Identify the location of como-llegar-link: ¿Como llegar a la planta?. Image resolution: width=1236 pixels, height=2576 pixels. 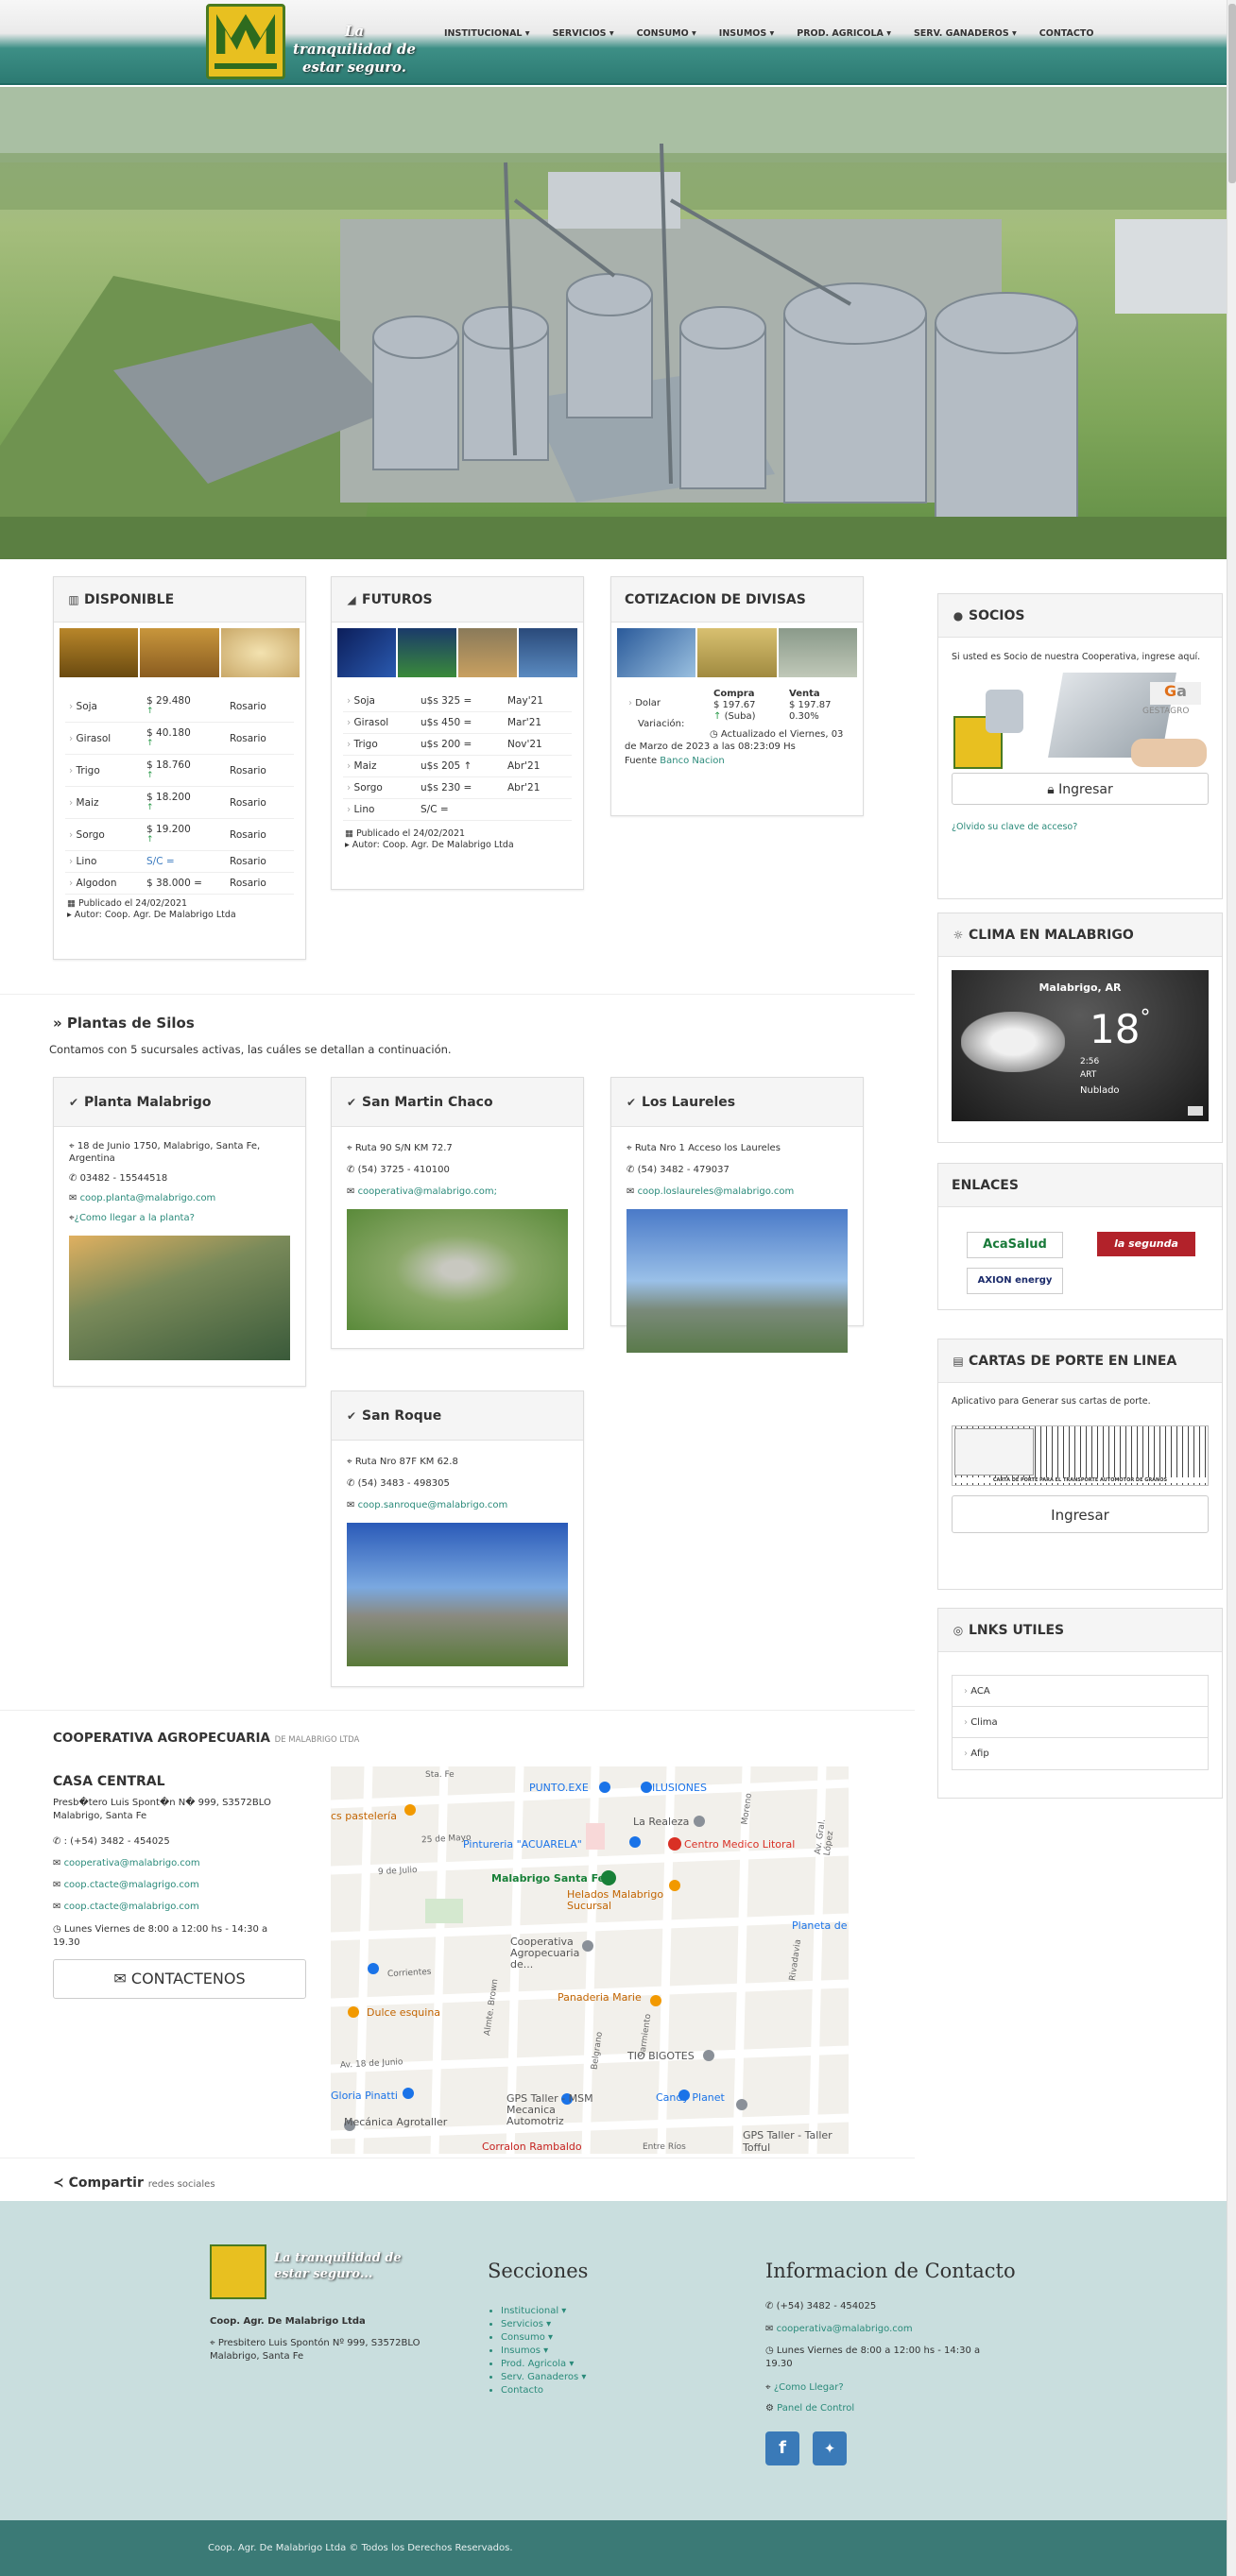
(135, 1218).